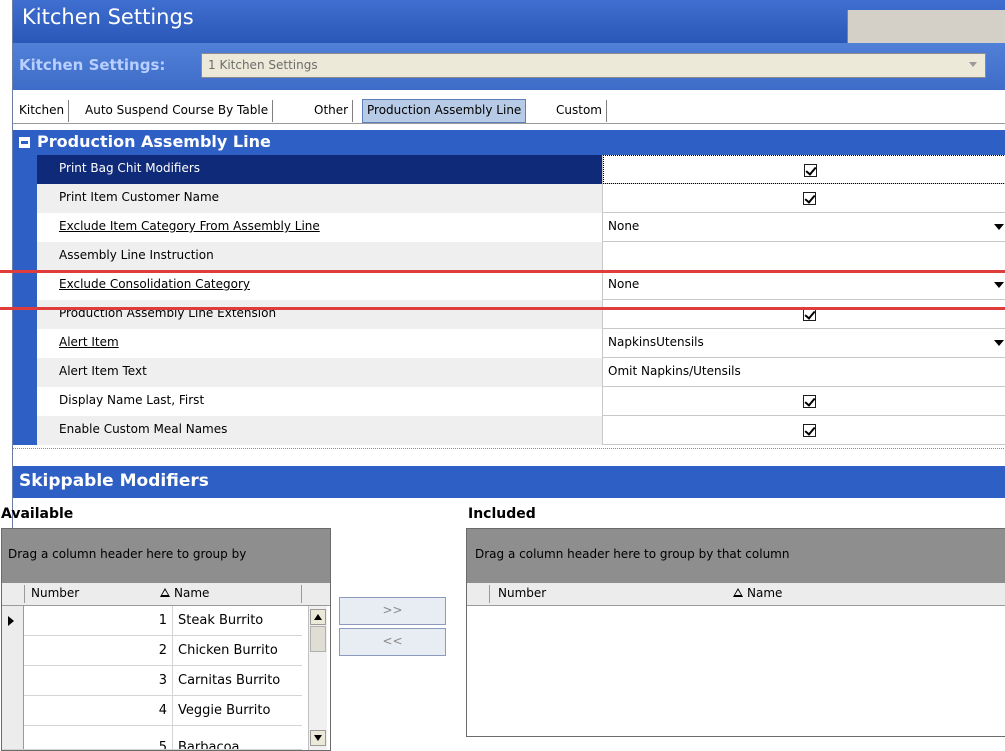 The width and height of the screenshot is (1005, 751). Describe the element at coordinates (154, 284) in the screenshot. I see `property-name-link: Exclude Consolidation Category` at that location.